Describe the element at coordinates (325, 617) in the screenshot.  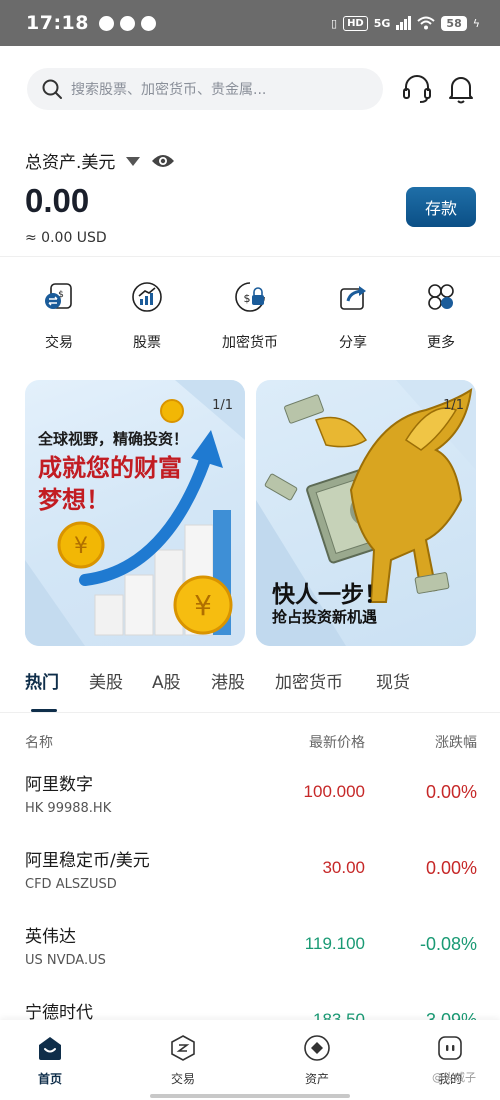
I see `banner-slogan: 抢占投资新机遇` at that location.